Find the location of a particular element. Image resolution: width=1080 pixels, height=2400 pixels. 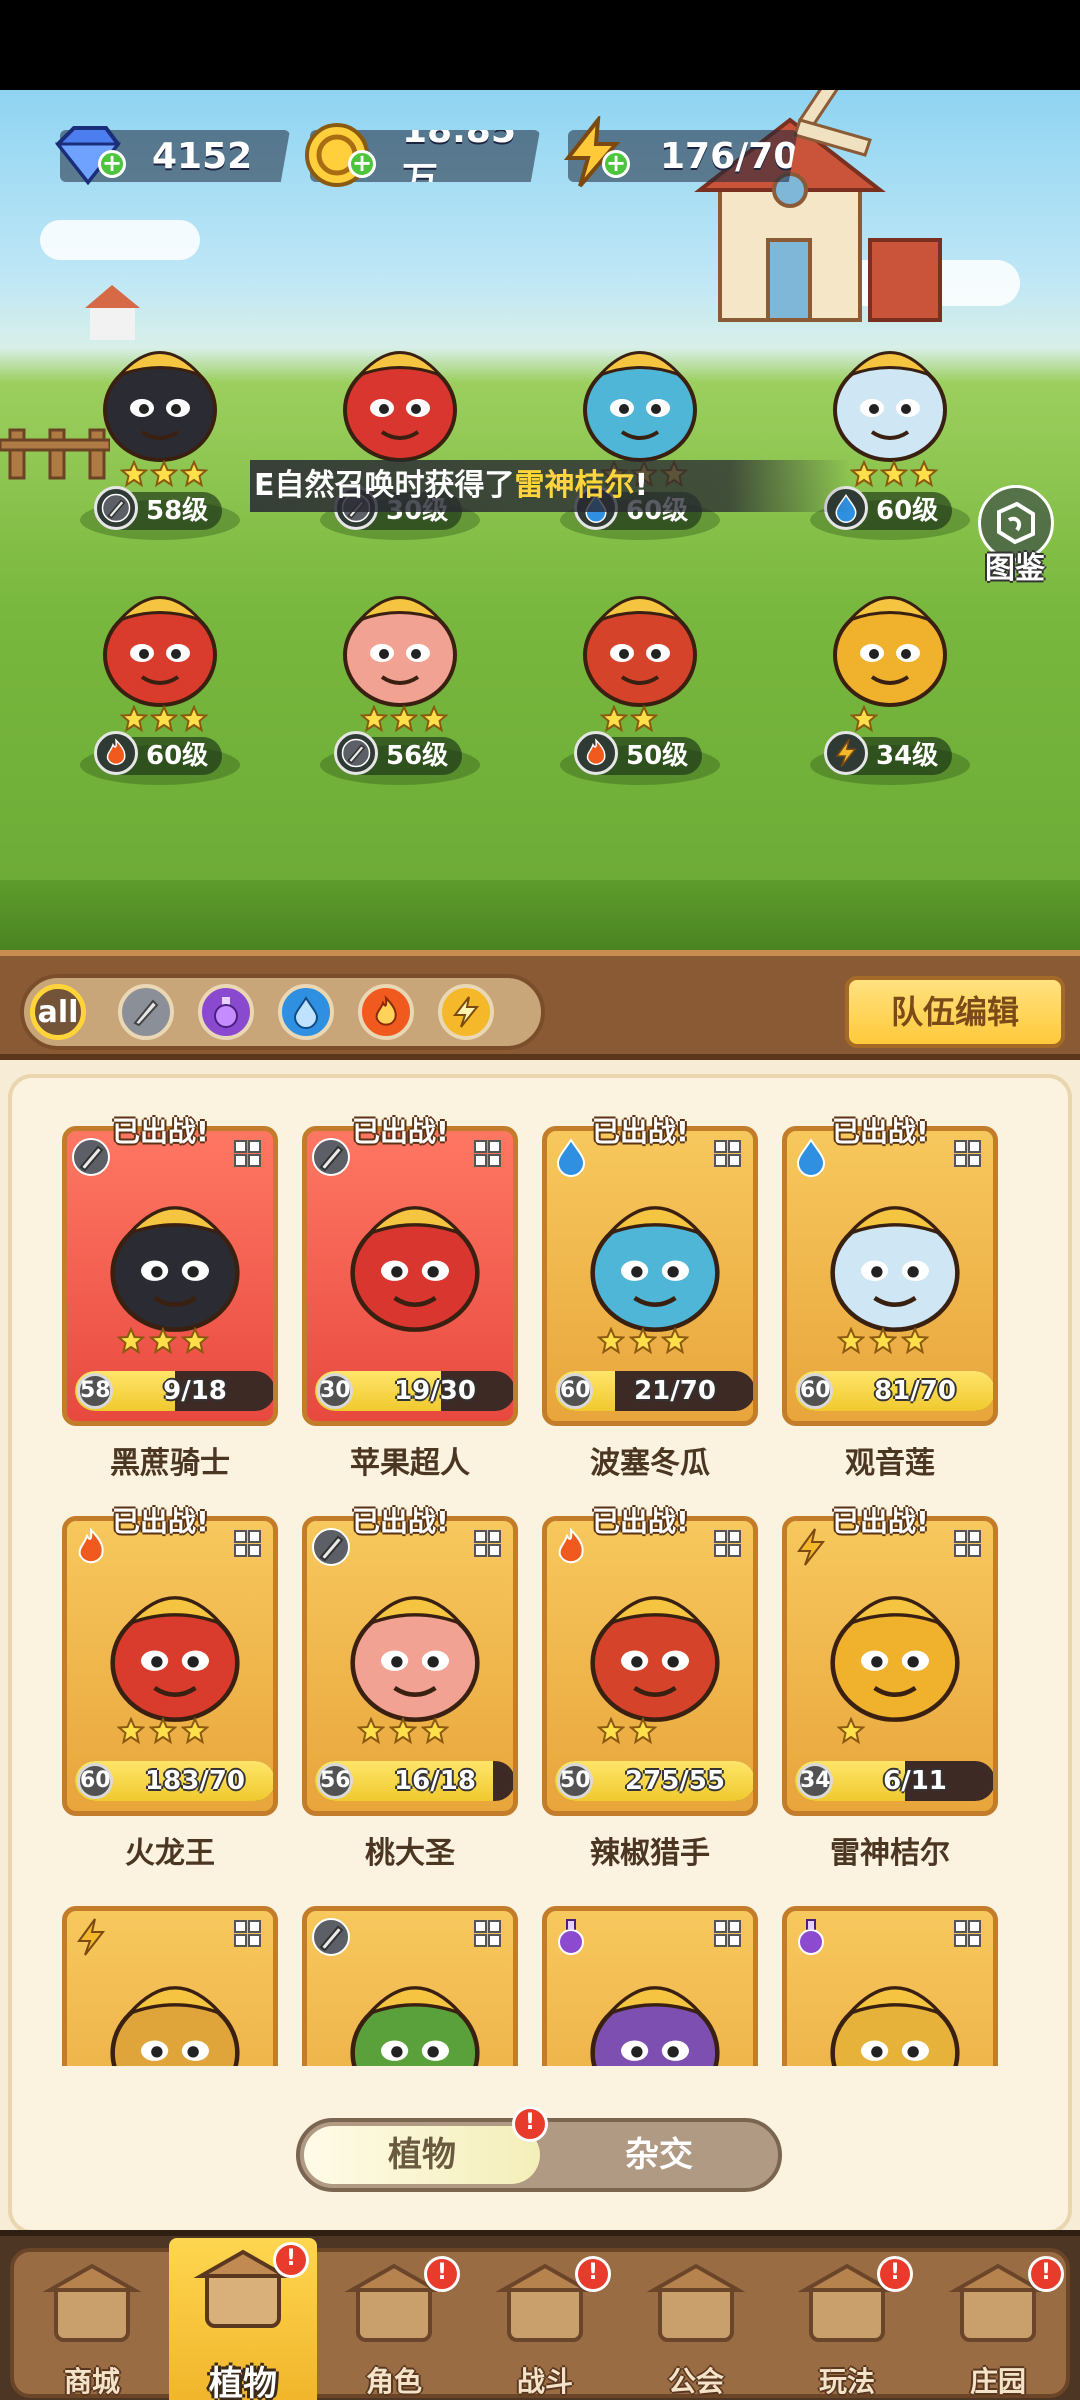

team-slot: 50级 is located at coordinates (640, 675).